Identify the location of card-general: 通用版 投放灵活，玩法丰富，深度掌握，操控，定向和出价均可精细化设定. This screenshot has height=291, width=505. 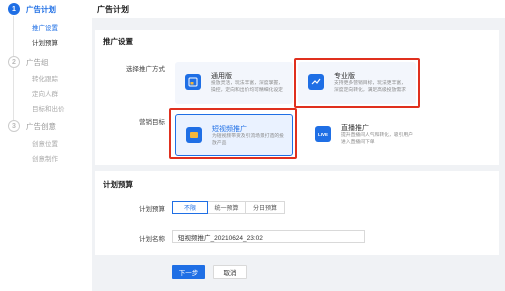
(234, 83).